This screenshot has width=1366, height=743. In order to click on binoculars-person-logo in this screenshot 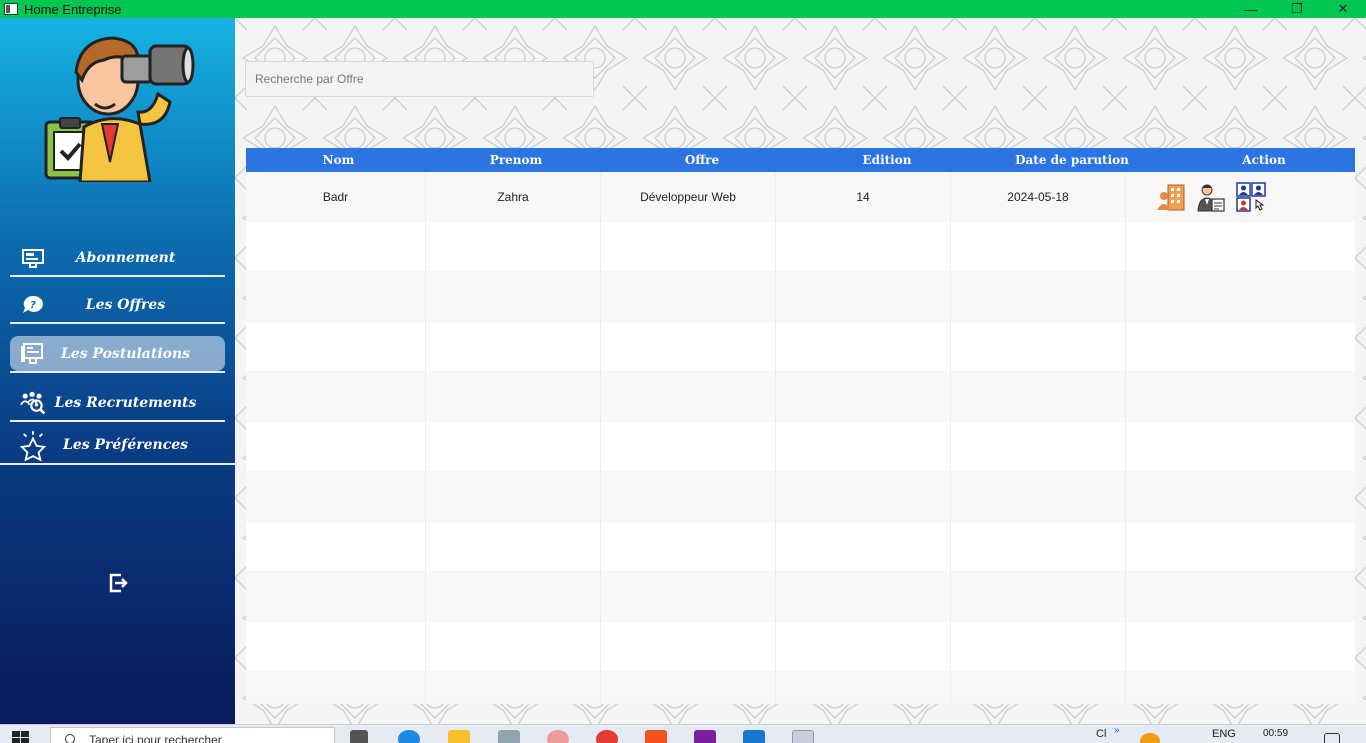, I will do `click(119, 109)`.